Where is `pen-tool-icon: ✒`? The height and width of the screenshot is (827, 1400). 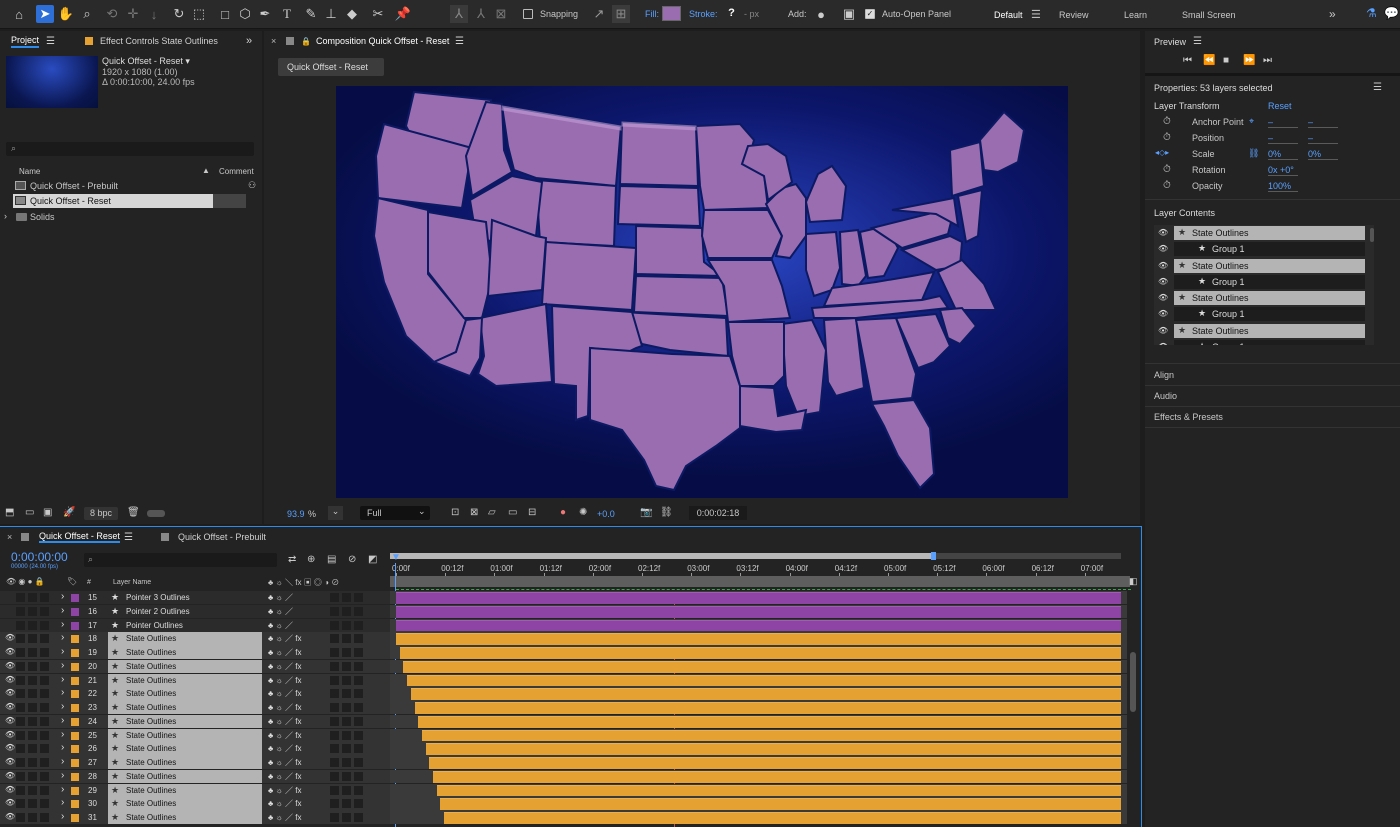
pen-tool-icon: ✒ is located at coordinates (265, 14).